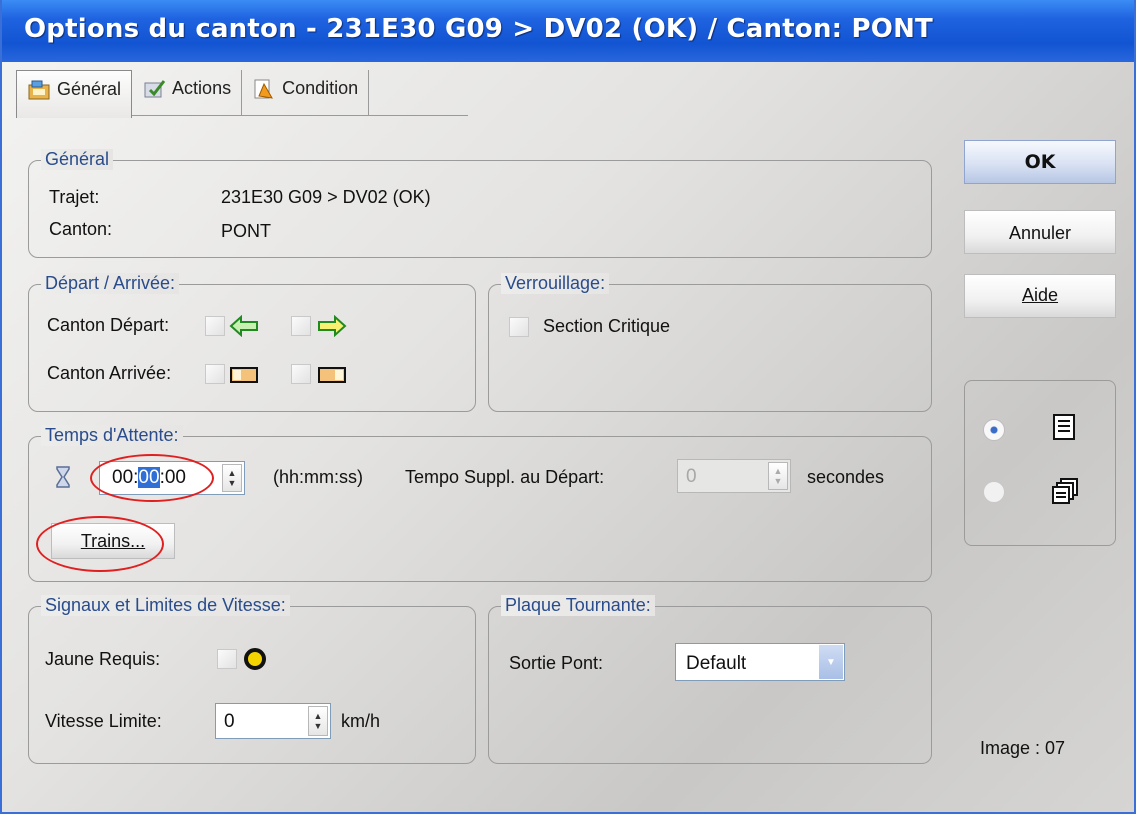 The width and height of the screenshot is (1136, 814). What do you see at coordinates (361, 721) in the screenshot?
I see `vitesse-unit: km/h` at bounding box center [361, 721].